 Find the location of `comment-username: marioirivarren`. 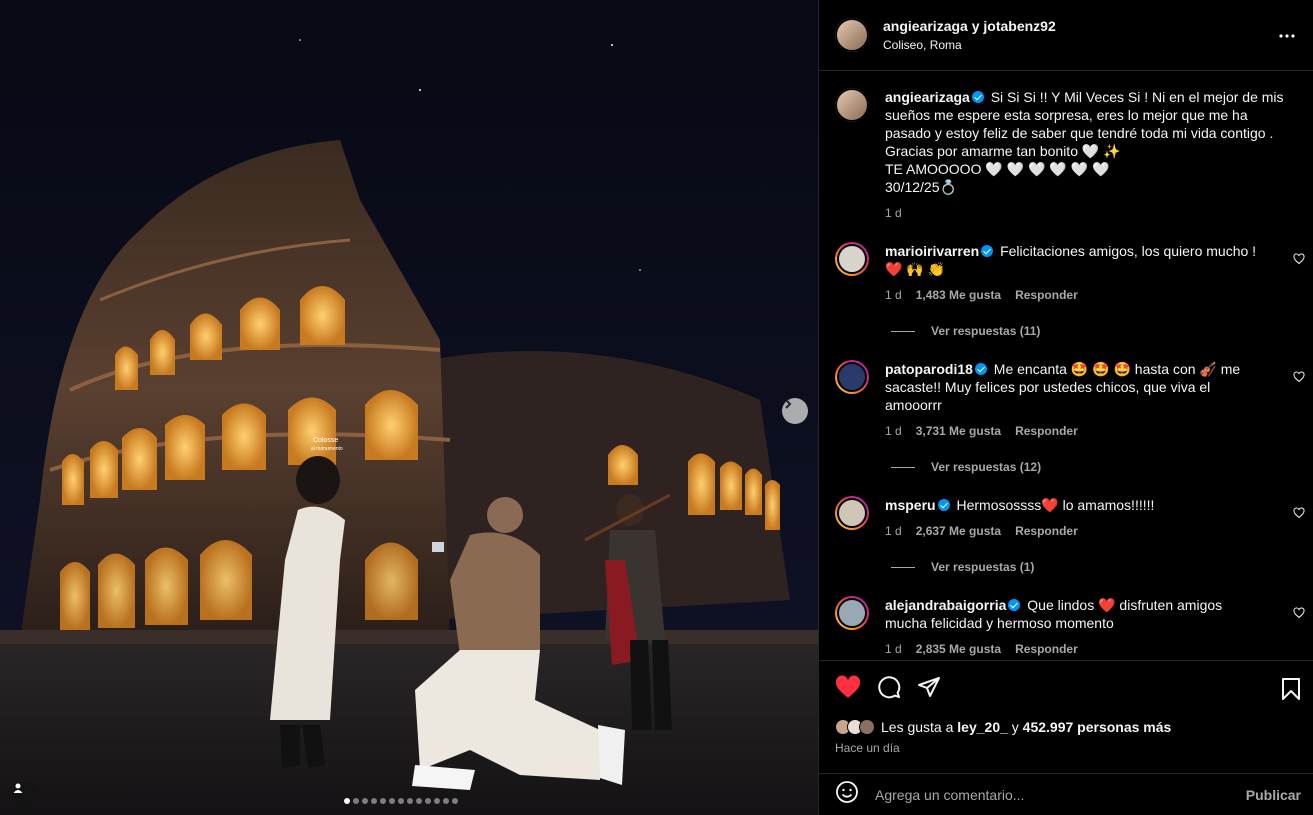

comment-username: marioirivarren is located at coordinates (932, 251).